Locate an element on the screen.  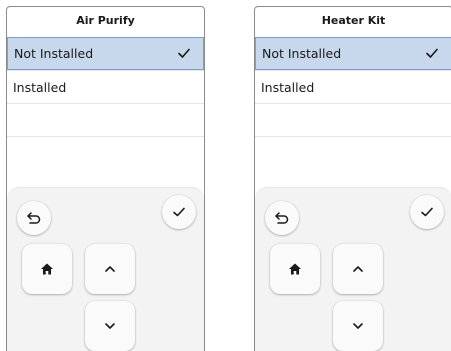
panel-title: Air Purify is located at coordinates (105, 20).